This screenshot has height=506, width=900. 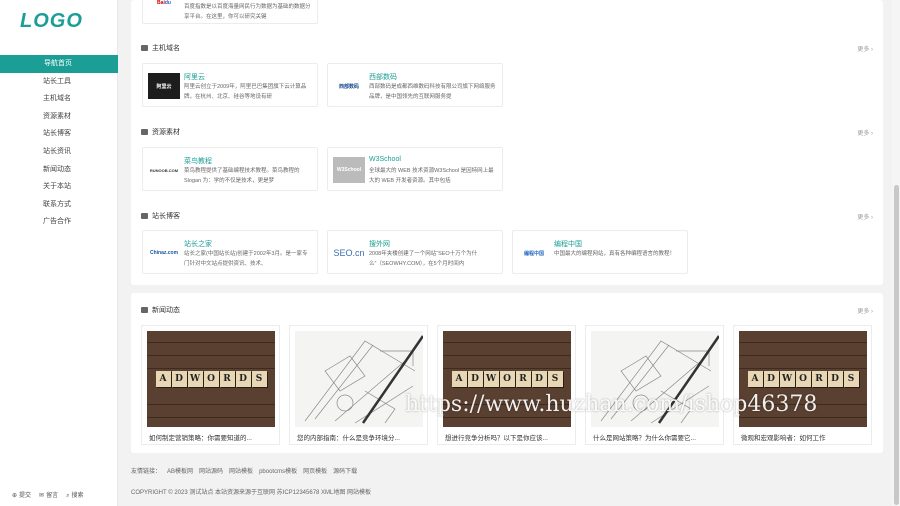 I want to click on nav-item-home: 导航首页, so click(x=59, y=64).